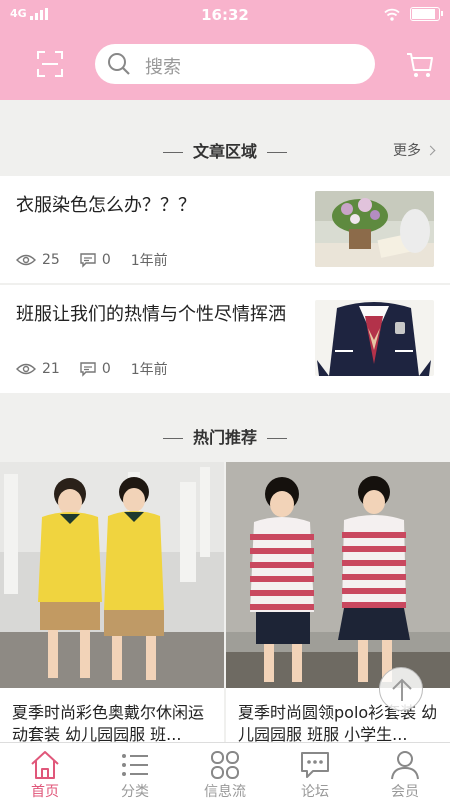  Describe the element at coordinates (225, 792) in the screenshot. I see `tab-label: 信息流` at that location.